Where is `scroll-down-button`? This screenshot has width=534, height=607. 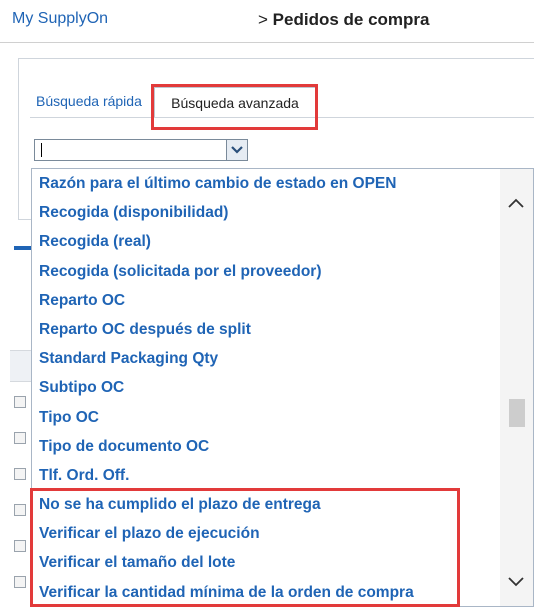
scroll-down-button is located at coordinates (516, 582).